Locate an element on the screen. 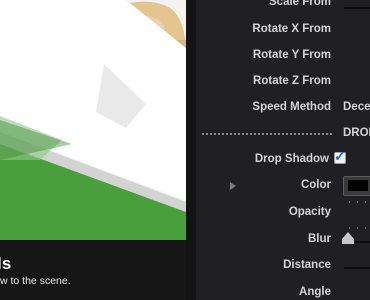  preview-description: w to the scene. is located at coordinates (35, 281).